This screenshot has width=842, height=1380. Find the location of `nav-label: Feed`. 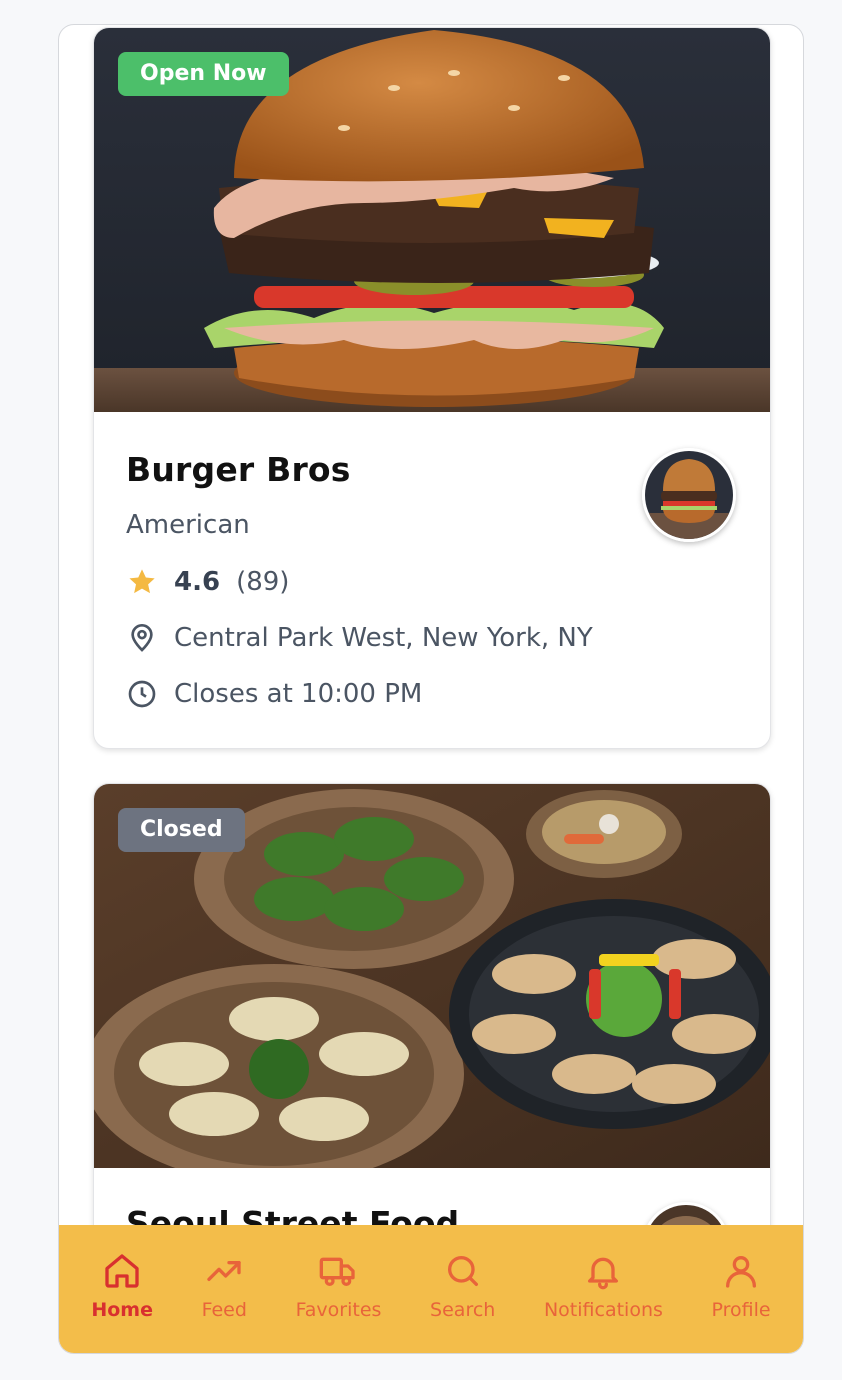

nav-label: Feed is located at coordinates (224, 1310).